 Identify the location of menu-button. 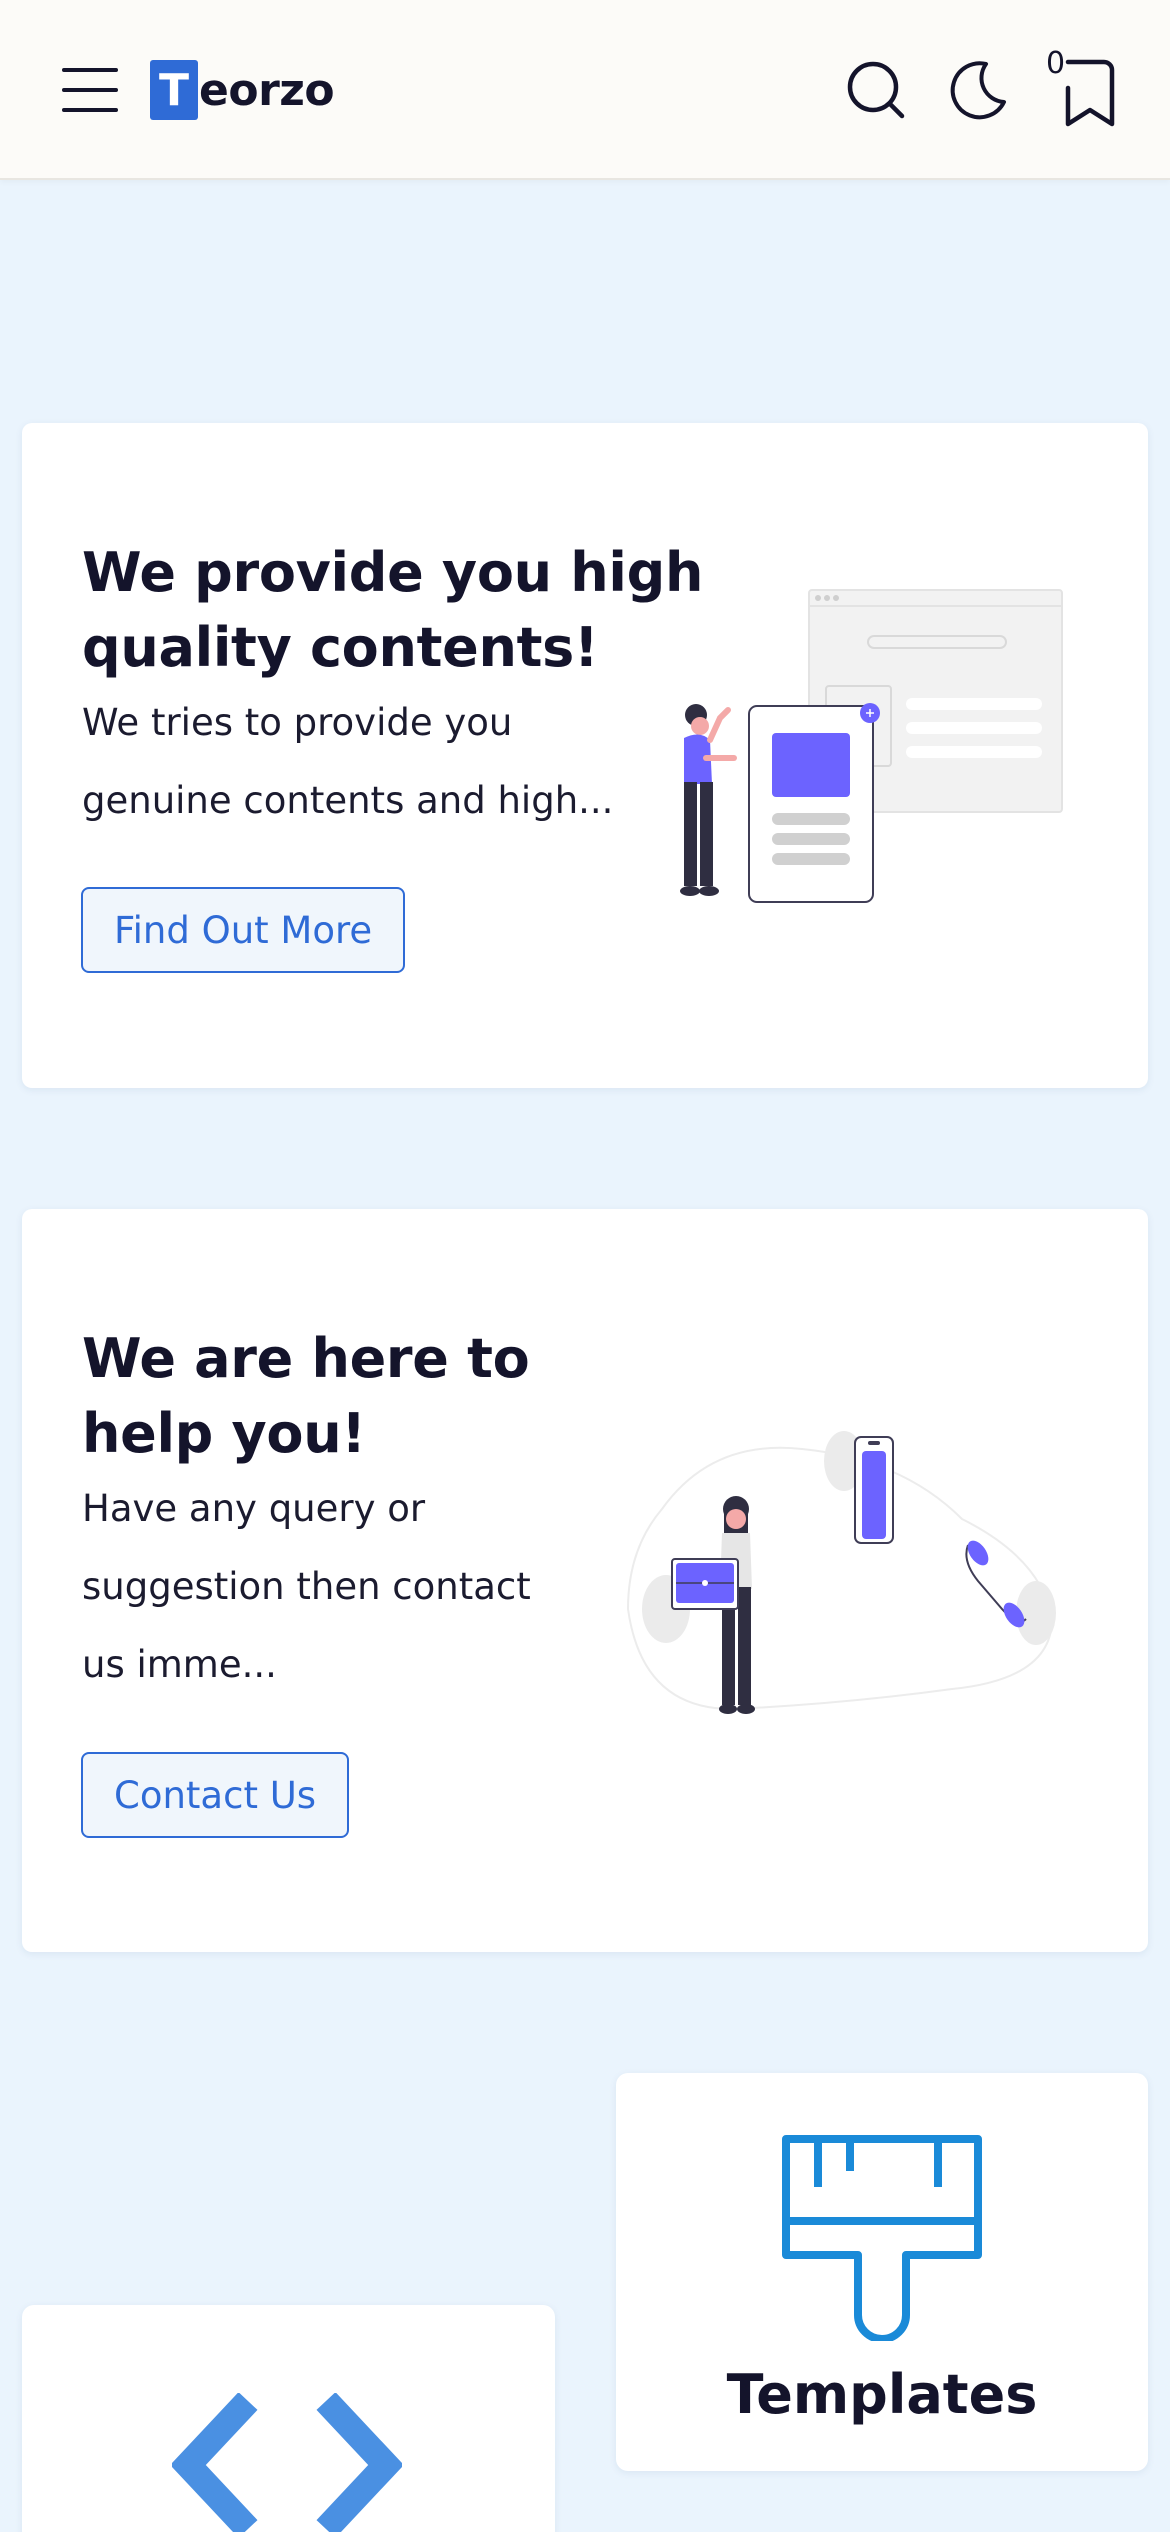
(90, 90).